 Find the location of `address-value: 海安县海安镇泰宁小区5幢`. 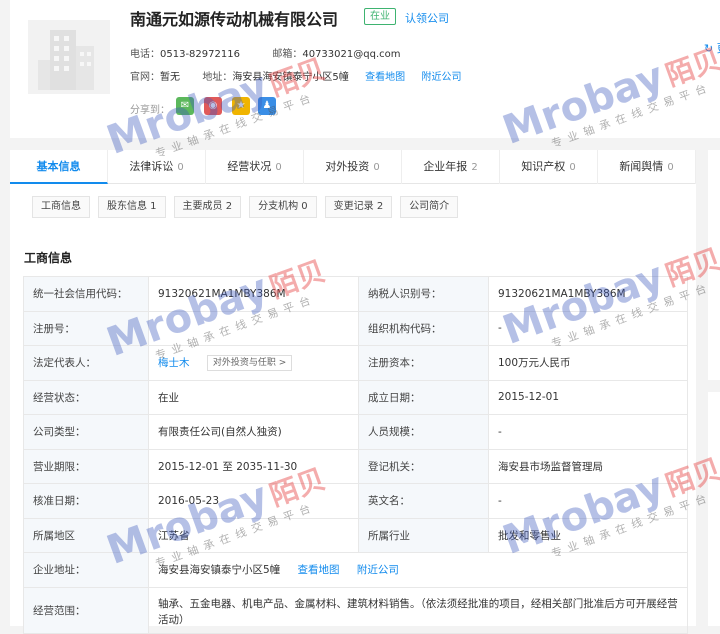

address-value: 海安县海安镇泰宁小区5幢 is located at coordinates (290, 77).